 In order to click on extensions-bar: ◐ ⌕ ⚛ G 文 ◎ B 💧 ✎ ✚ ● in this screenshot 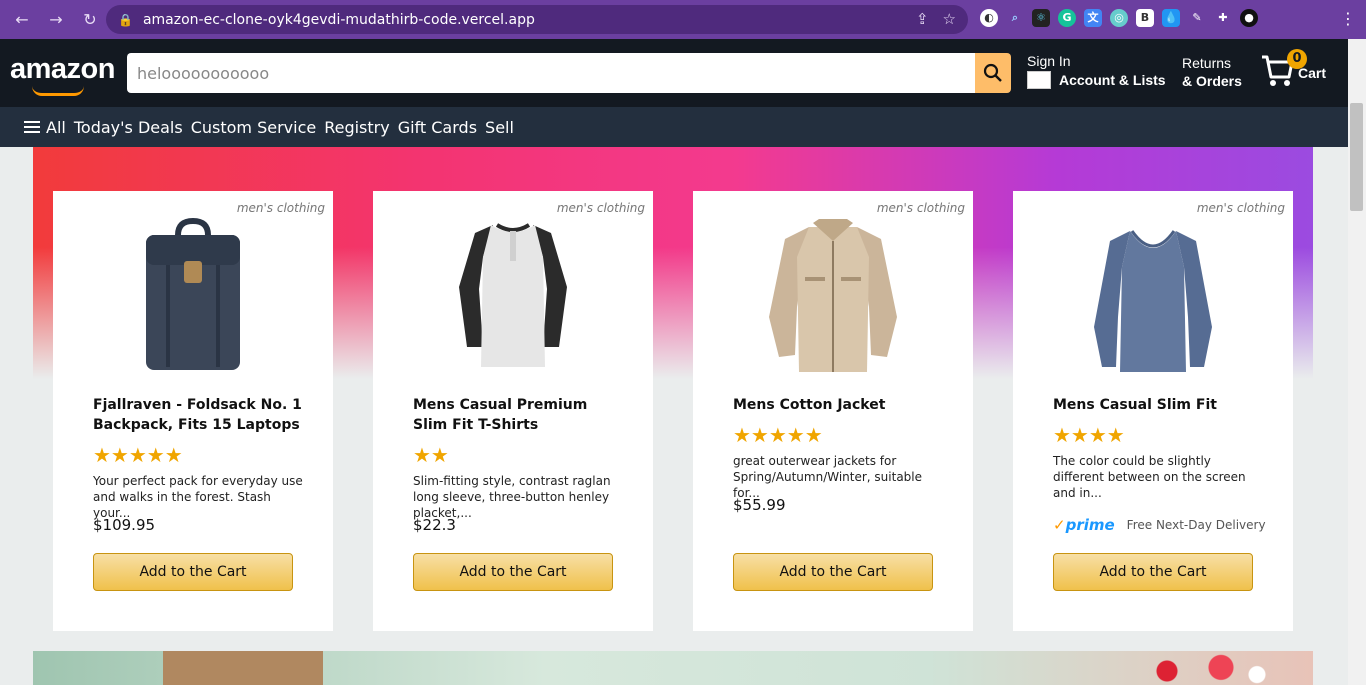, I will do `click(1119, 18)`.